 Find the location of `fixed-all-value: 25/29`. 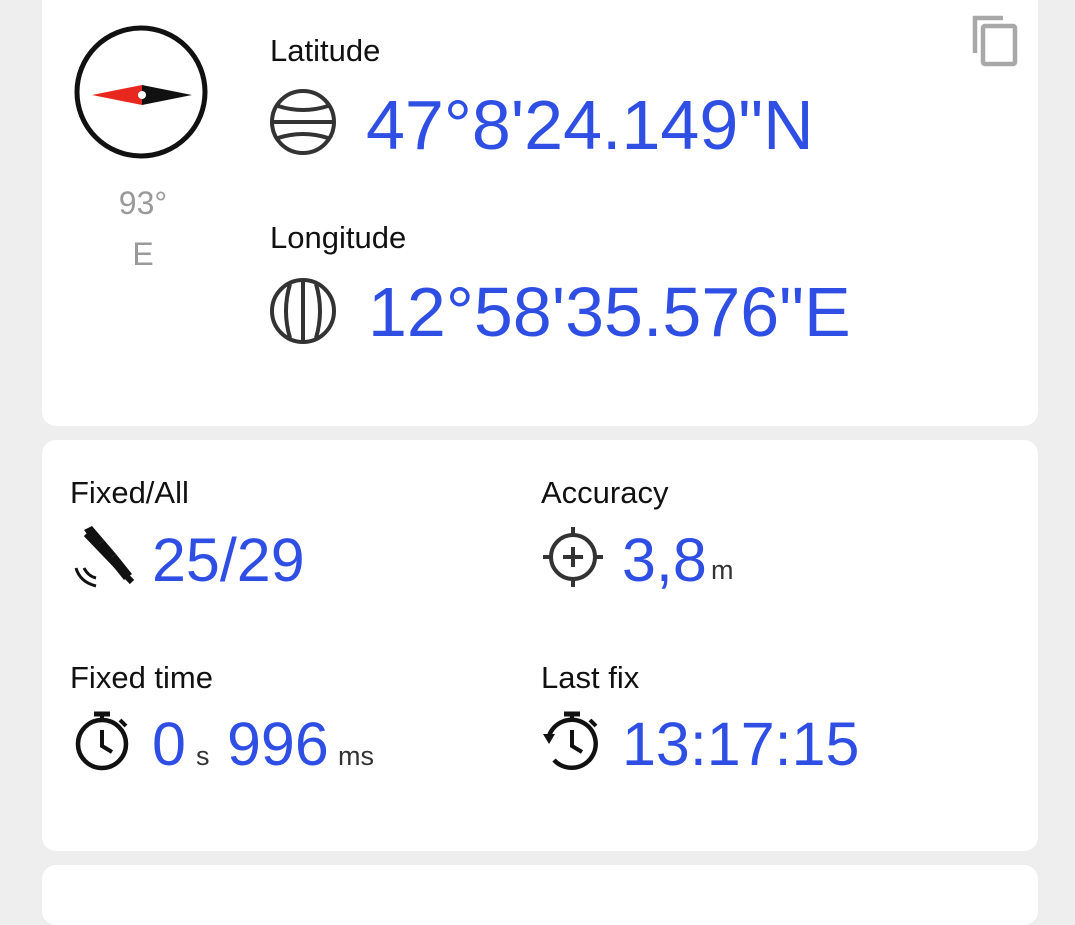

fixed-all-value: 25/29 is located at coordinates (228, 560).